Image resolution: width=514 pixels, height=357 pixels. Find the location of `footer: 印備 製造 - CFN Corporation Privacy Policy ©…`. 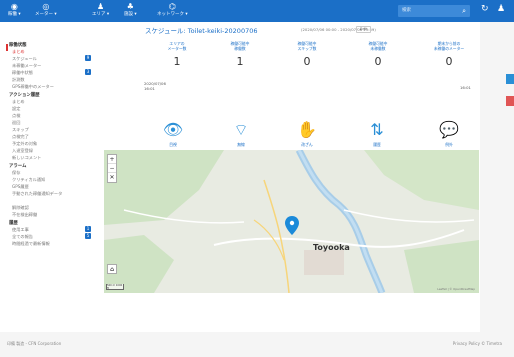

footer: 印備 製造 - CFN Corporation Privacy Policy ©… is located at coordinates (257, 344).